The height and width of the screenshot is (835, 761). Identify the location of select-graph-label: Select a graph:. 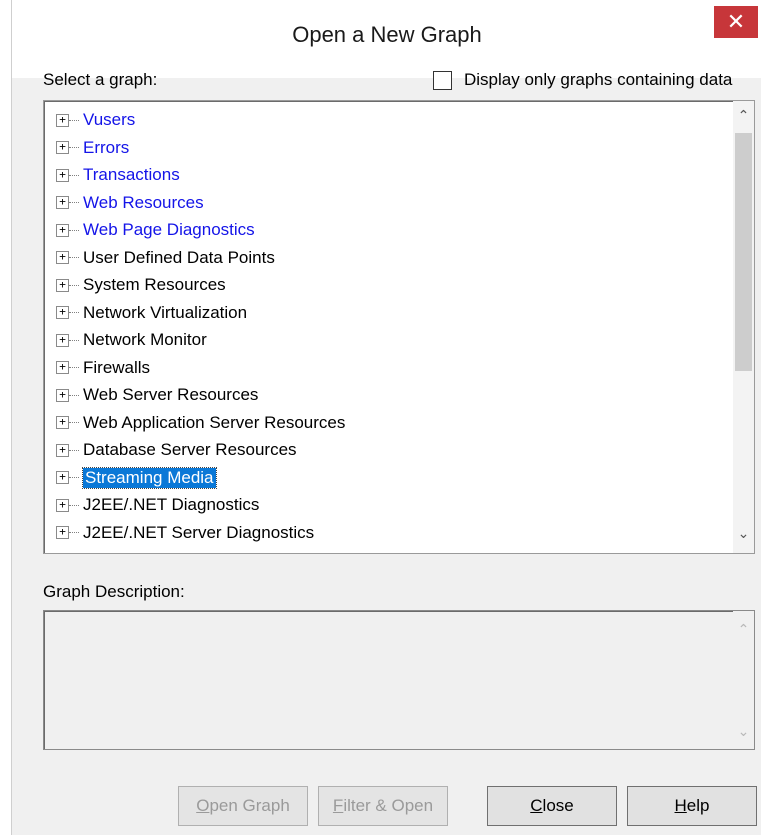
(100, 79).